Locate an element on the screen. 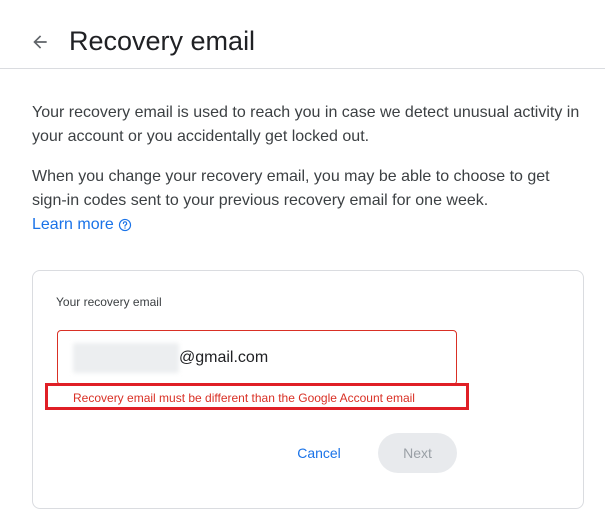  page-header: Recovery email is located at coordinates (302, 34).